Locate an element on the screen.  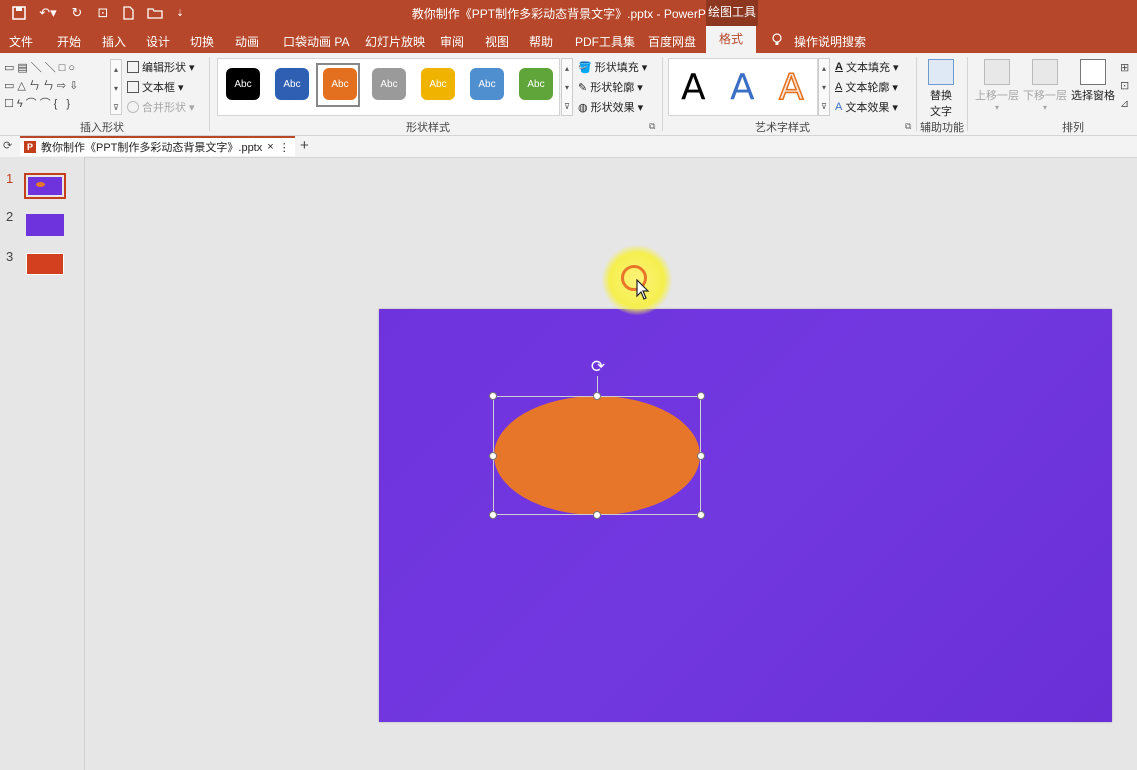
shape-fill-button: 🪣 形状填充 ▾ is located at coordinates (612, 67).